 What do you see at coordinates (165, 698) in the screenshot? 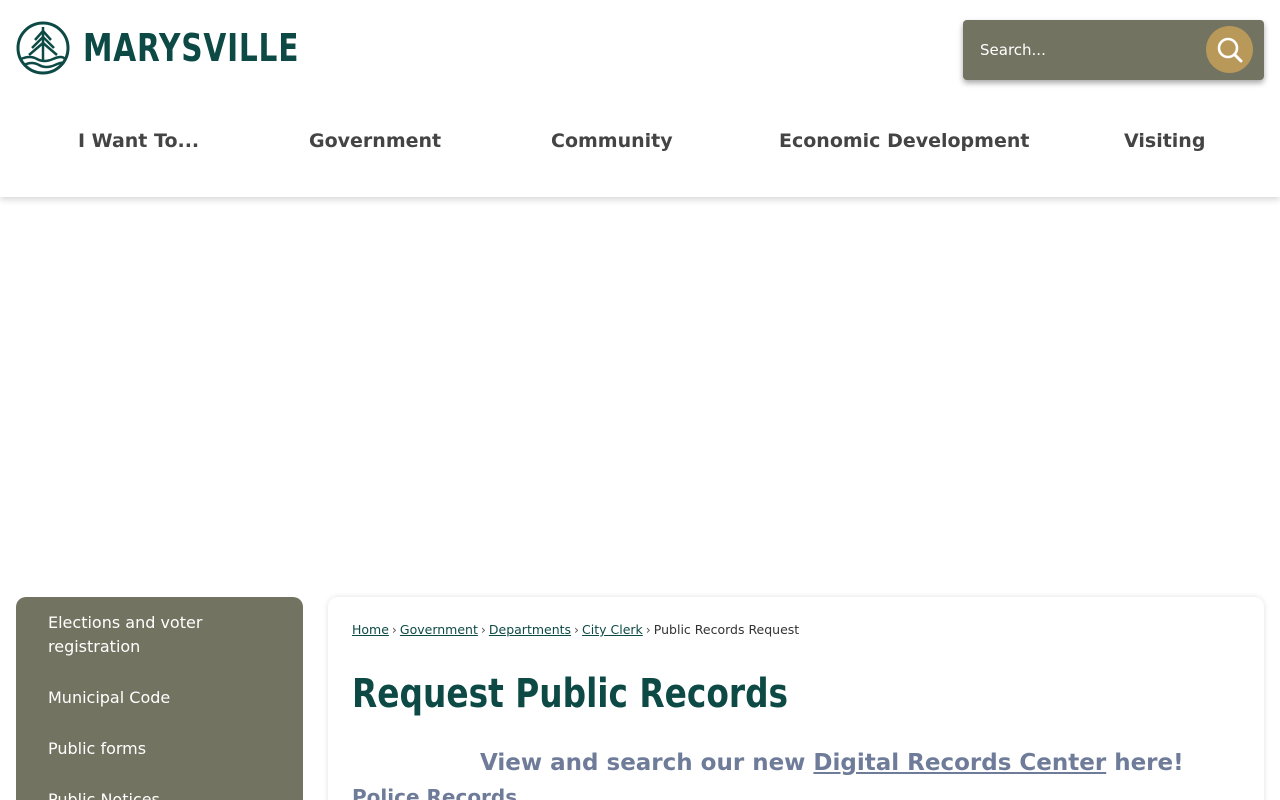
I see `sidebar-item-municipal-code: Municipal Code` at bounding box center [165, 698].